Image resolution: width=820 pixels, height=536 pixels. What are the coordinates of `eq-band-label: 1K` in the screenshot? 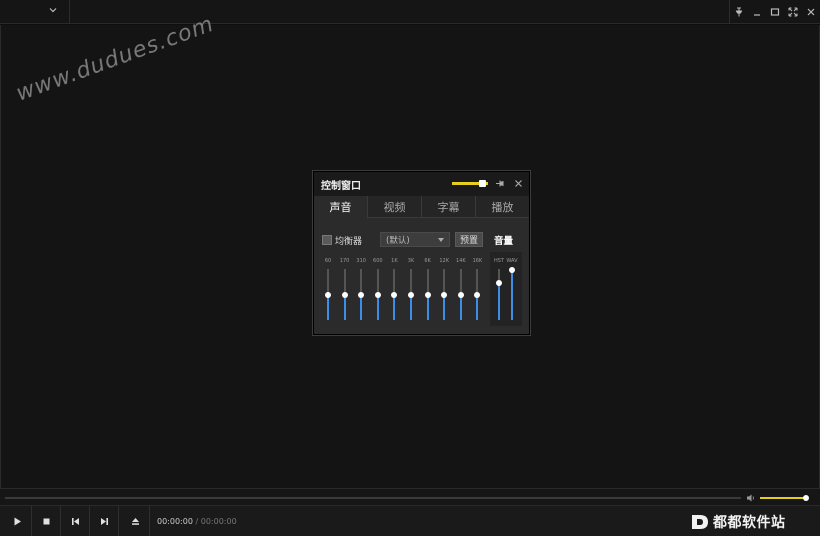 It's located at (394, 261).